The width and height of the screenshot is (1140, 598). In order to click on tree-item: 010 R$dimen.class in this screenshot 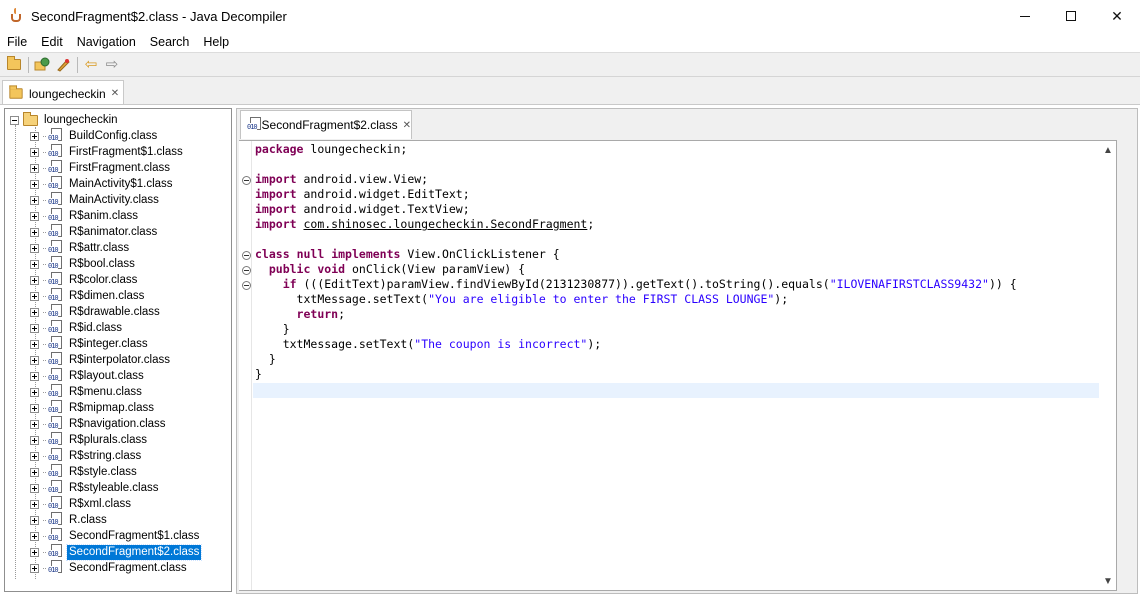, I will do `click(88, 296)`.